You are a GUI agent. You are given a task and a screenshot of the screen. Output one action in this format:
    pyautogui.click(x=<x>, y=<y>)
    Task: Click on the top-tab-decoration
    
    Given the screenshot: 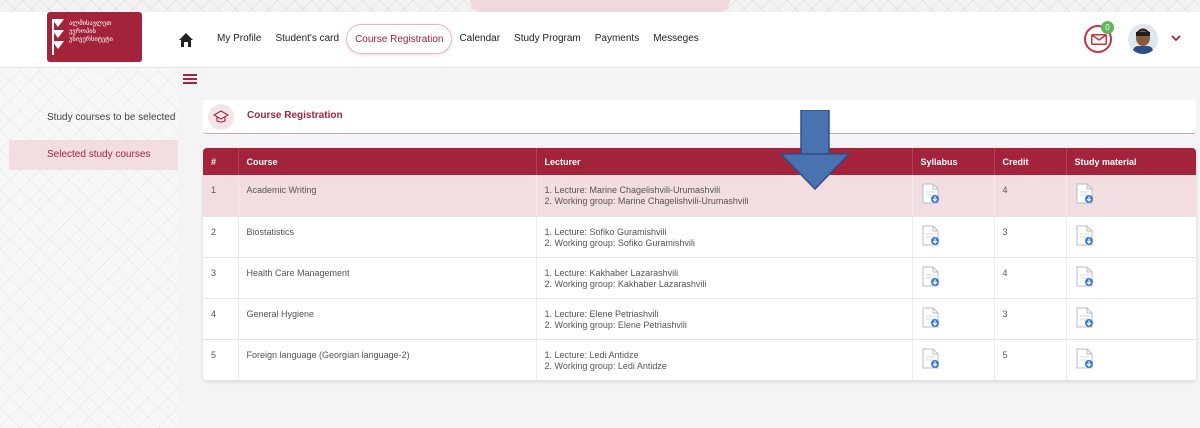 What is the action you would take?
    pyautogui.click(x=600, y=6)
    